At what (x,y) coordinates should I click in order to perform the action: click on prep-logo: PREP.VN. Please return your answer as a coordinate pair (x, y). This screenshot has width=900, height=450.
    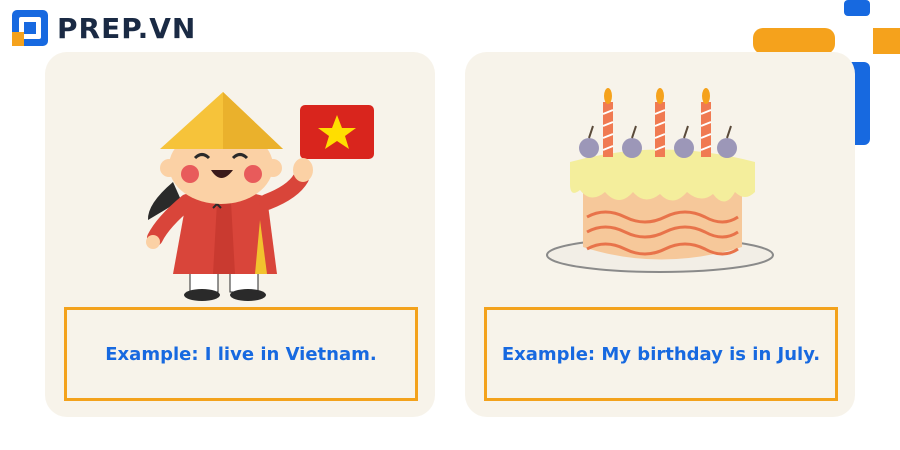
    Looking at the image, I should click on (104, 28).